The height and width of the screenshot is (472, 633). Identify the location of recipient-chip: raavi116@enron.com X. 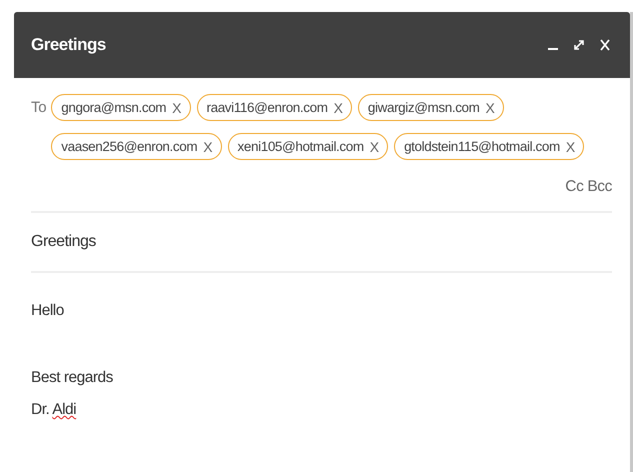
(274, 107).